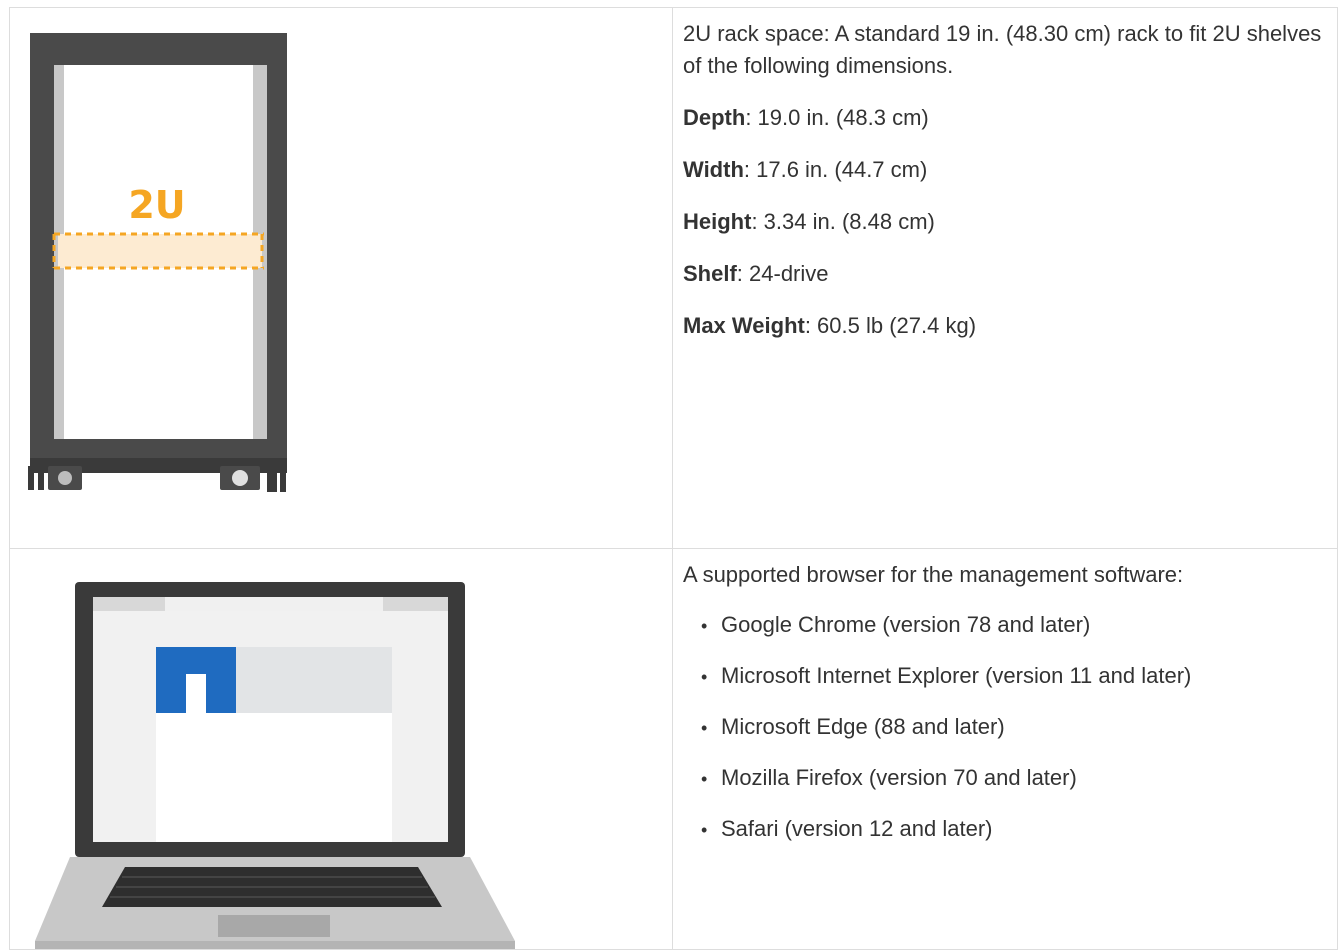 This screenshot has width=1338, height=950. I want to click on rack-illustration: 2U, so click(157, 262).